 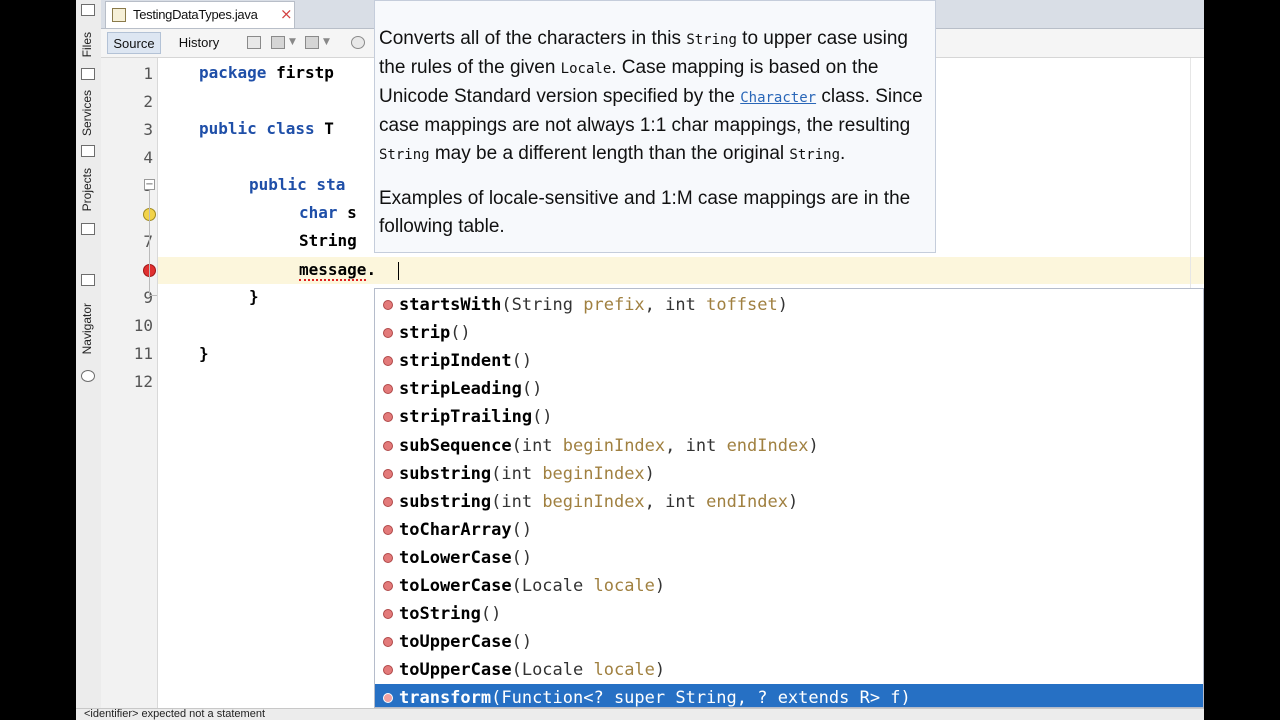 I want to click on completion-item: substring(int beginIndex, int endIndex), so click(x=789, y=502).